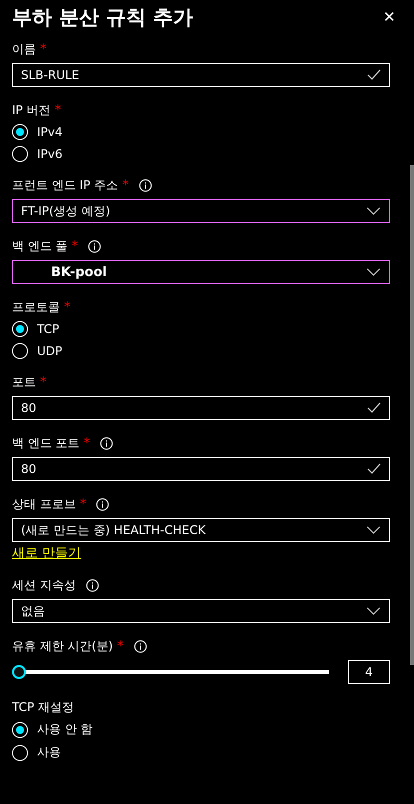 The height and width of the screenshot is (804, 414). What do you see at coordinates (201, 611) in the screenshot?
I see `dropdown-field: 없음` at bounding box center [201, 611].